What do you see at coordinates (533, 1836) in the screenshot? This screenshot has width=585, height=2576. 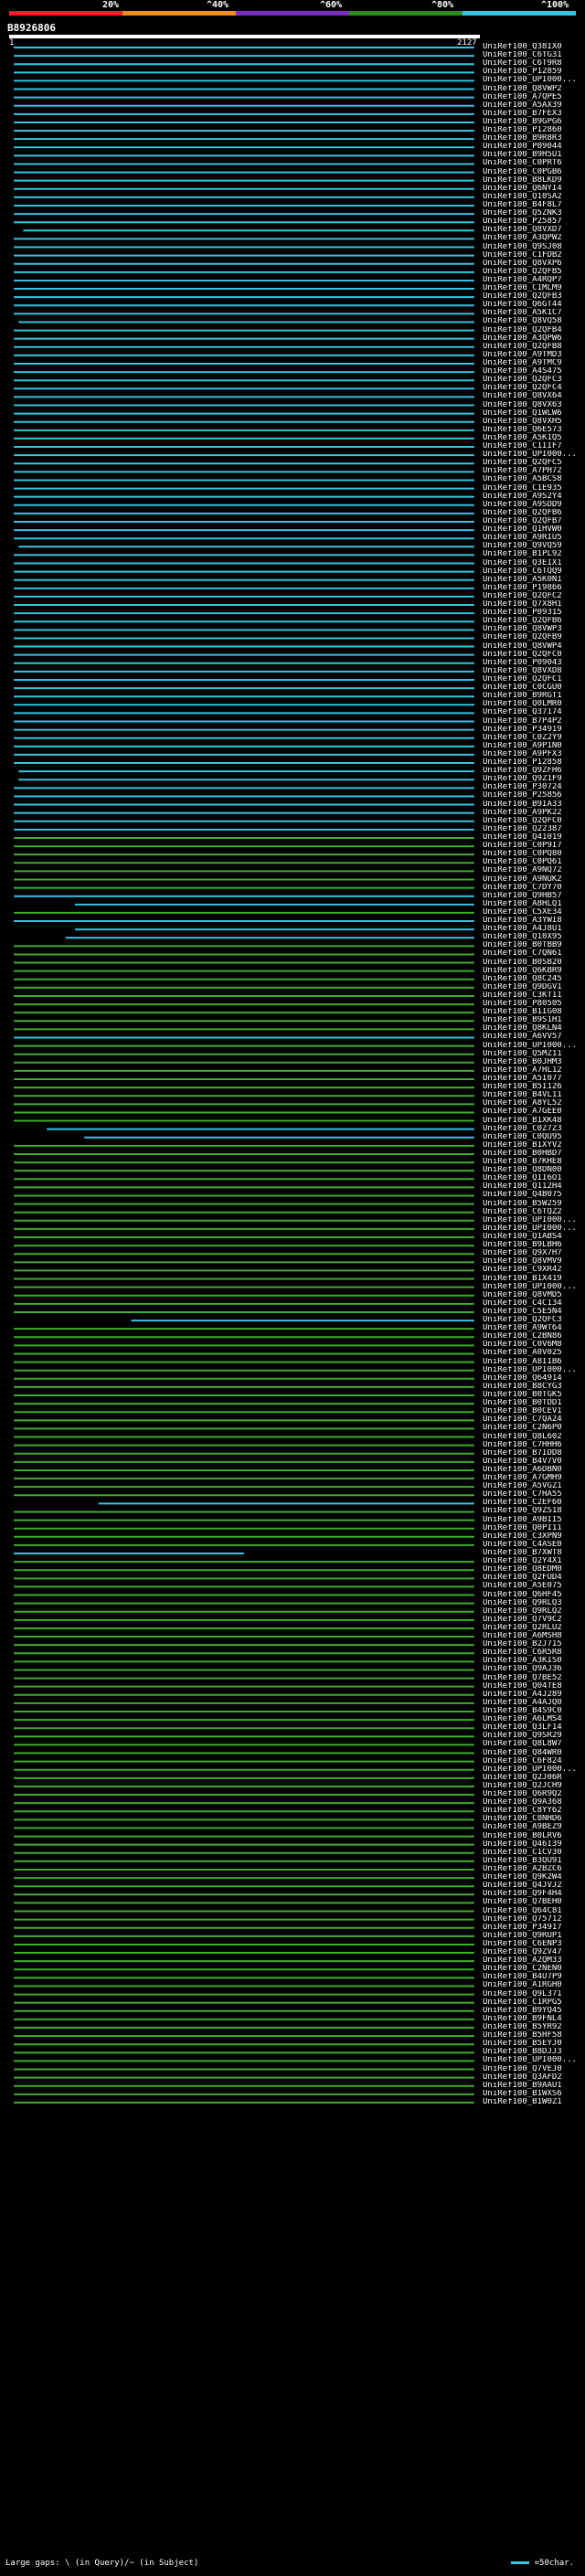 I see `hit-label: UniRef100_B0LRV6` at bounding box center [533, 1836].